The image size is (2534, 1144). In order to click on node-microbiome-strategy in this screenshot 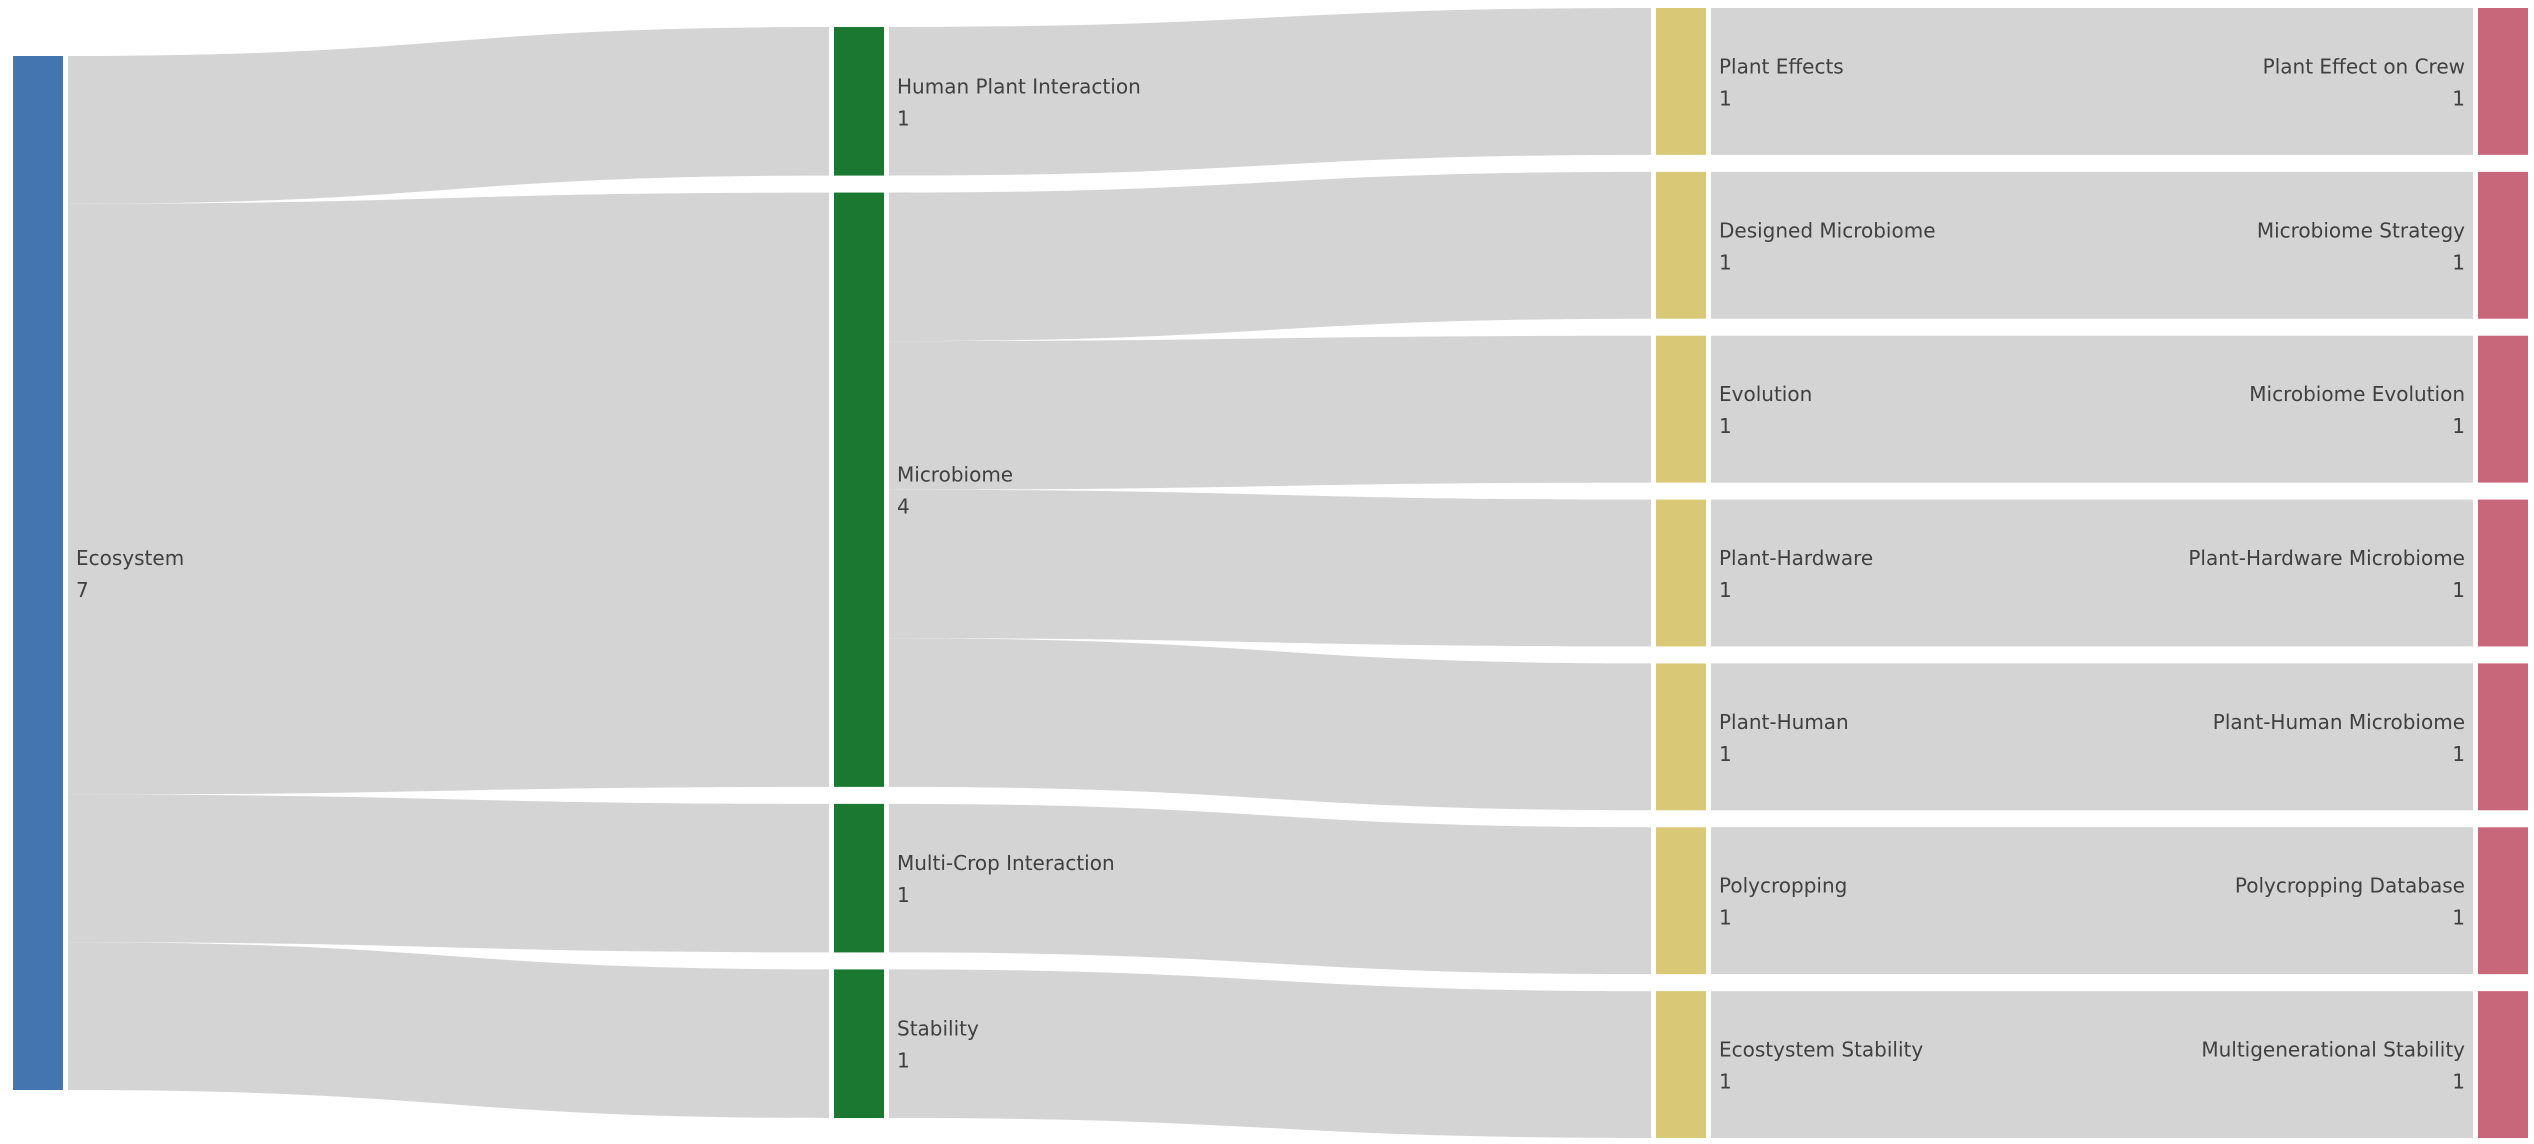, I will do `click(2503, 245)`.